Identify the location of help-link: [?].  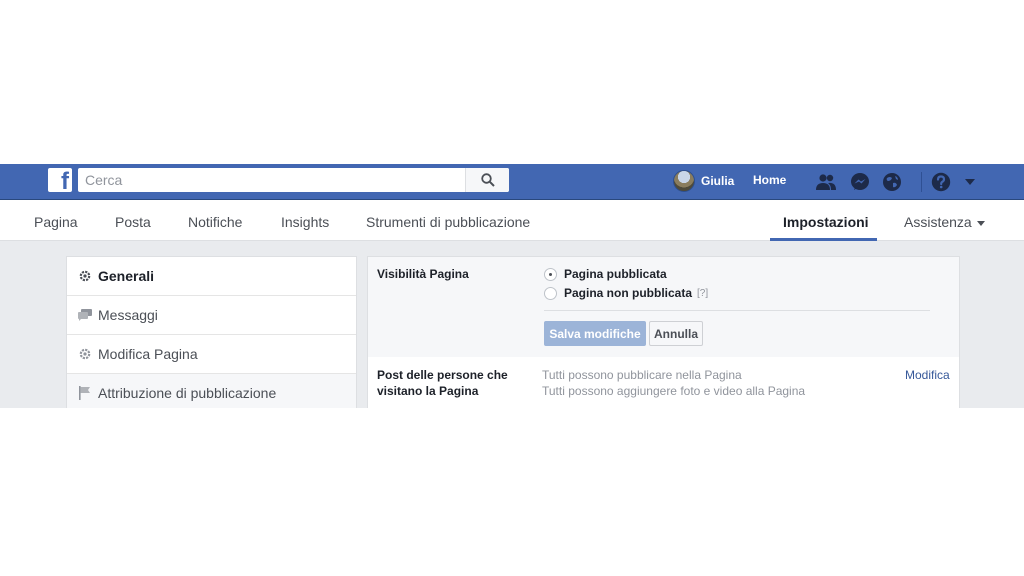
(702, 293).